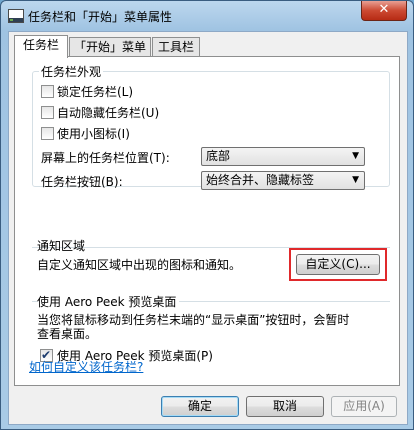  What do you see at coordinates (47, 112) in the screenshot?
I see `autohide-checkbox` at bounding box center [47, 112].